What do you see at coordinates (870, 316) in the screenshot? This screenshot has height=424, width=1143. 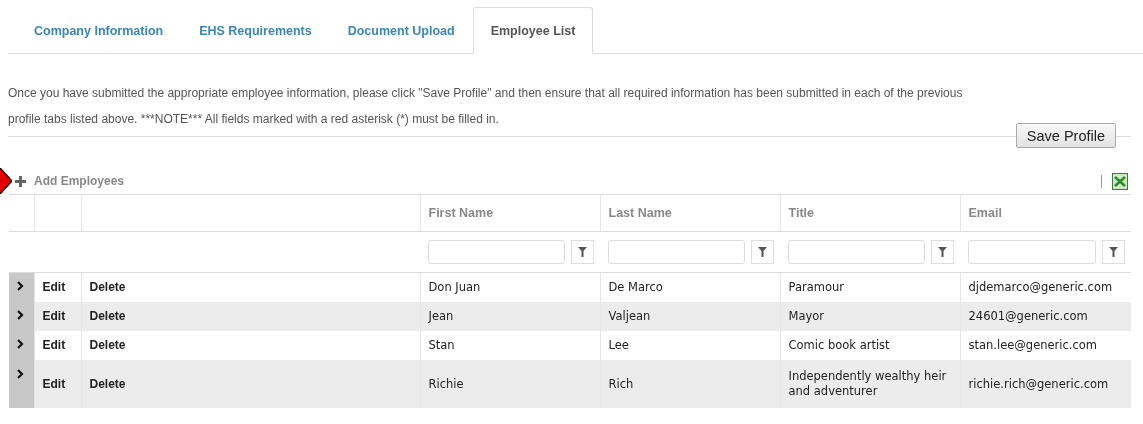 I see `table-cell: Mayor` at bounding box center [870, 316].